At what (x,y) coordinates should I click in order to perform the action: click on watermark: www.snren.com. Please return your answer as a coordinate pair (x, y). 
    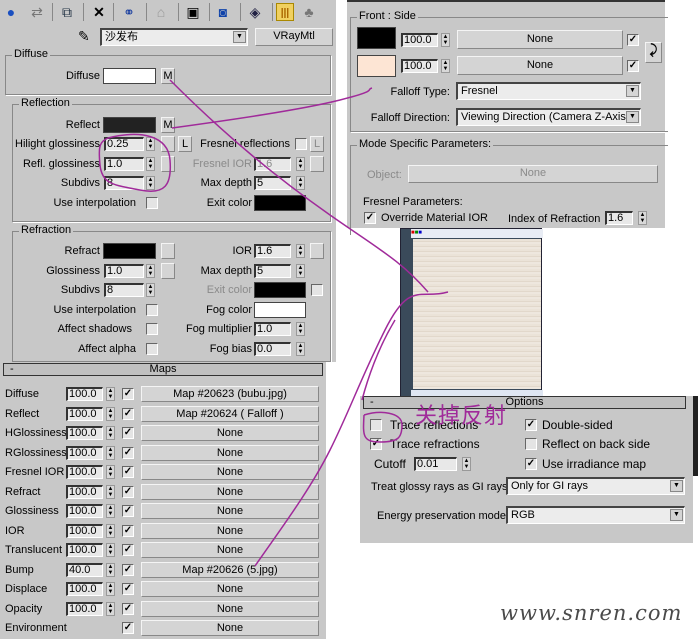
    Looking at the image, I should click on (591, 613).